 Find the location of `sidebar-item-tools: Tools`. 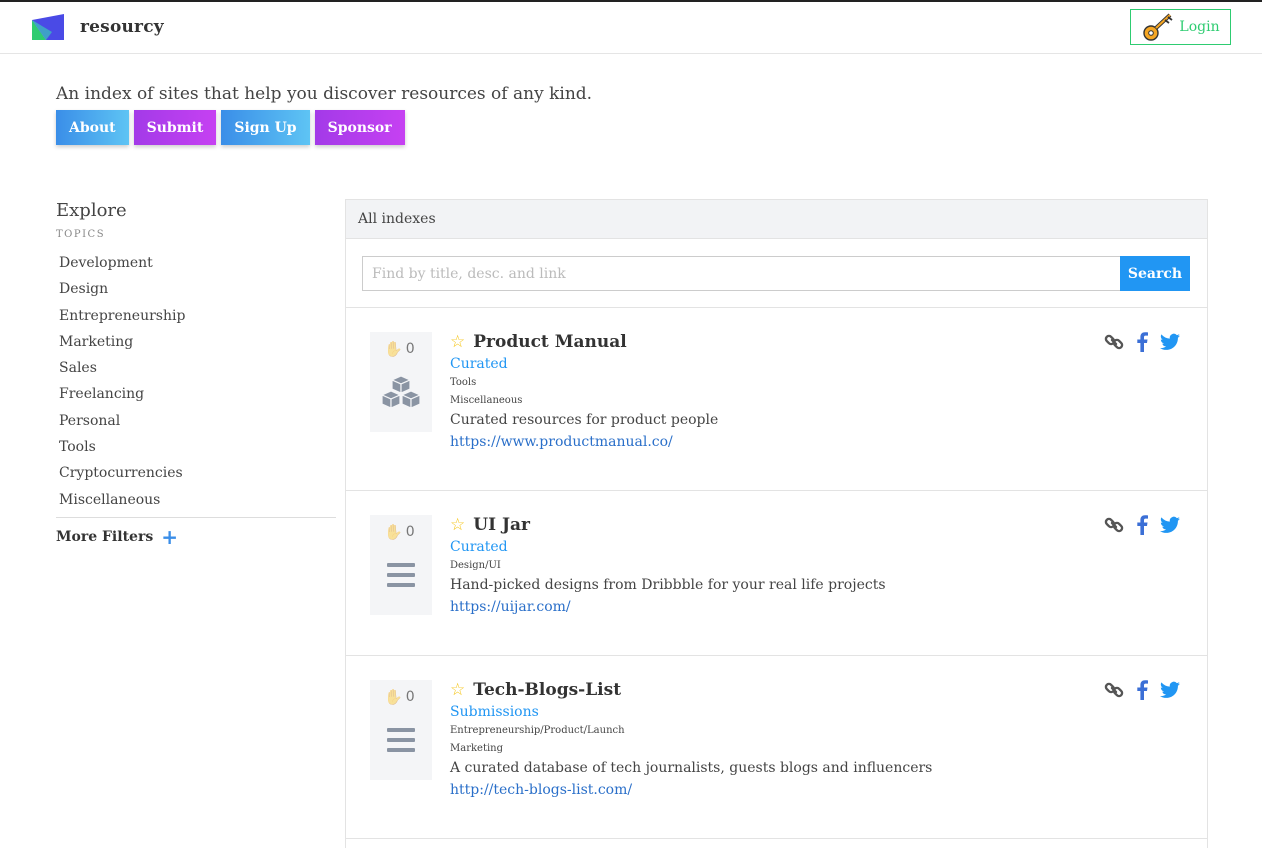

sidebar-item-tools: Tools is located at coordinates (196, 447).